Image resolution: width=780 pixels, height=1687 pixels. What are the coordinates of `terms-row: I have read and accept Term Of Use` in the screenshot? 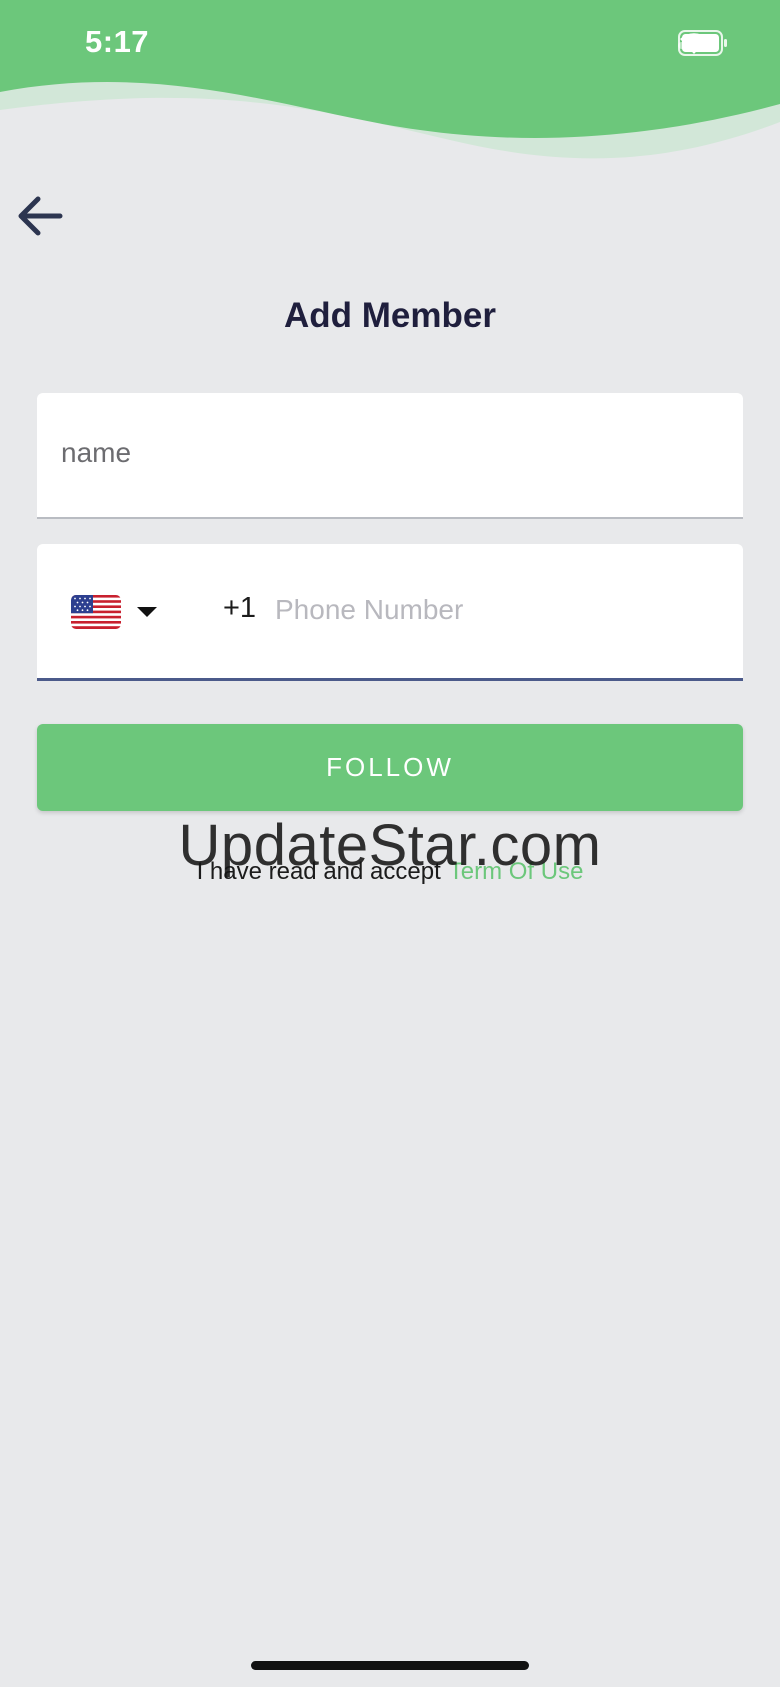 It's located at (390, 872).